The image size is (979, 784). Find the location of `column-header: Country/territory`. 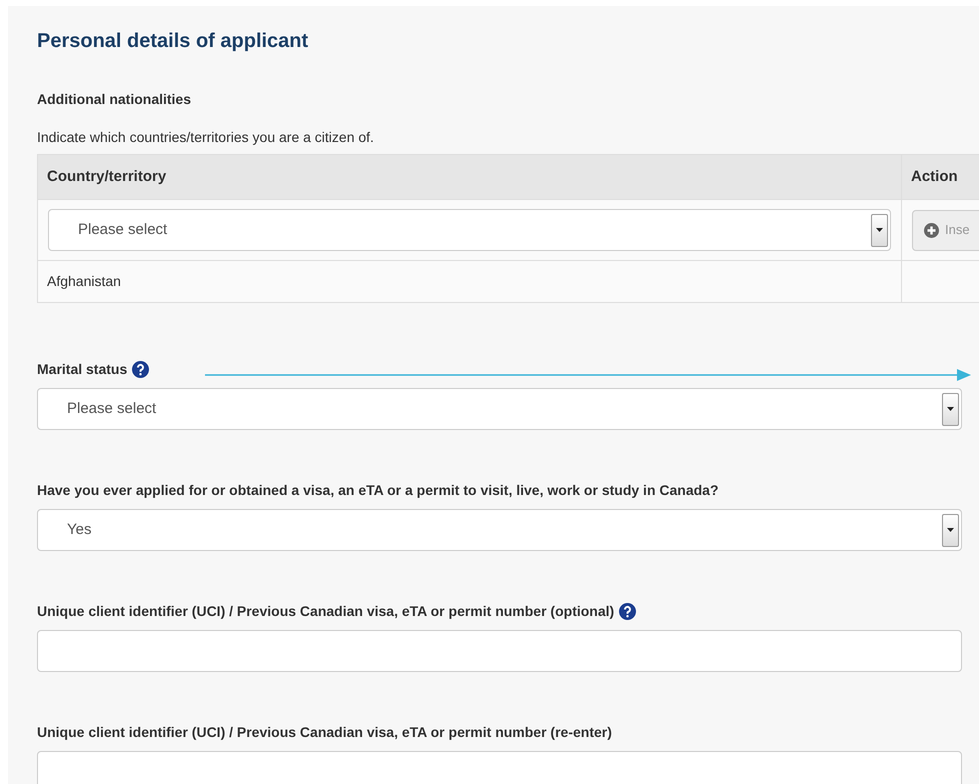

column-header: Country/territory is located at coordinates (470, 177).